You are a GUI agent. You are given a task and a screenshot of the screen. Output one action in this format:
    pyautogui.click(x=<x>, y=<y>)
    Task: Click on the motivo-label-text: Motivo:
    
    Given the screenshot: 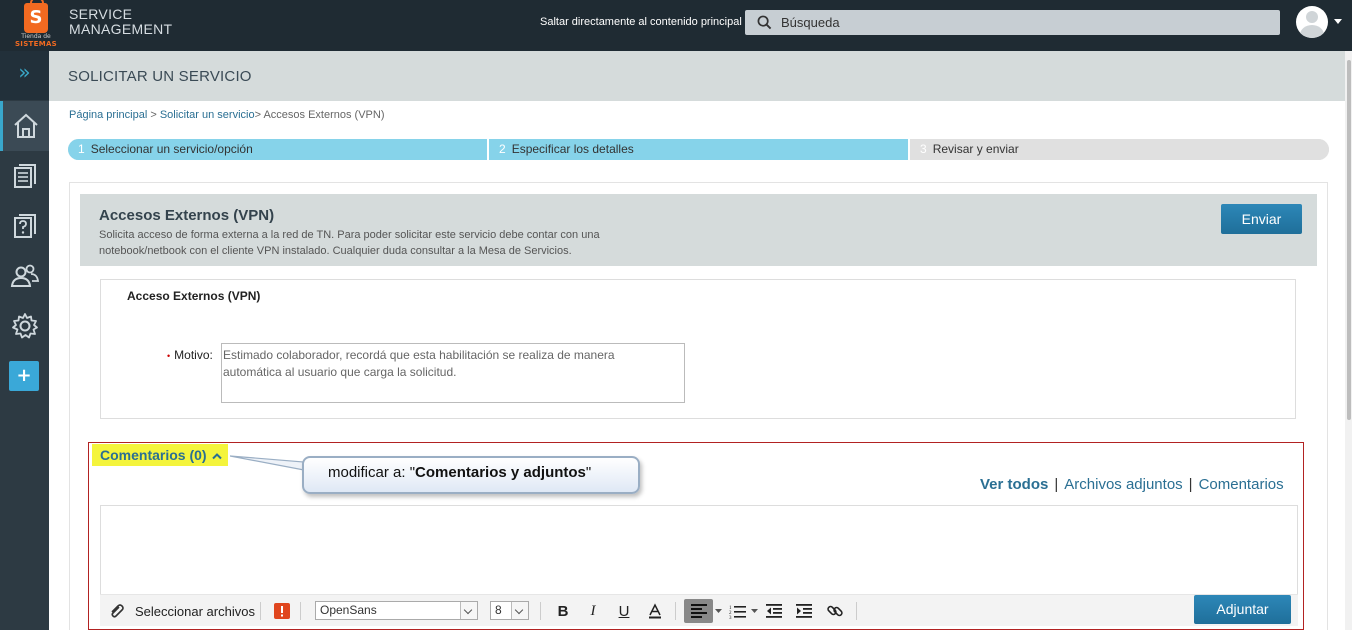 What is the action you would take?
    pyautogui.click(x=193, y=355)
    